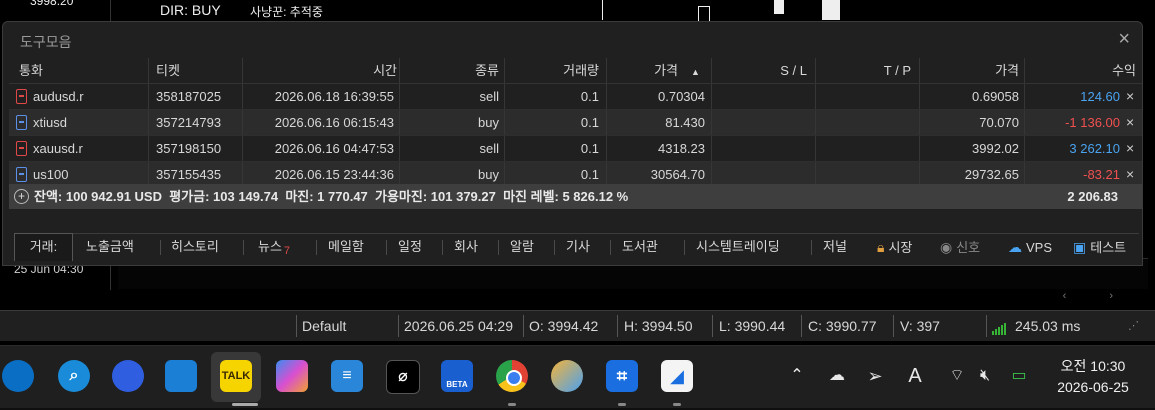  I want to click on file-manager-icon, so click(181, 376).